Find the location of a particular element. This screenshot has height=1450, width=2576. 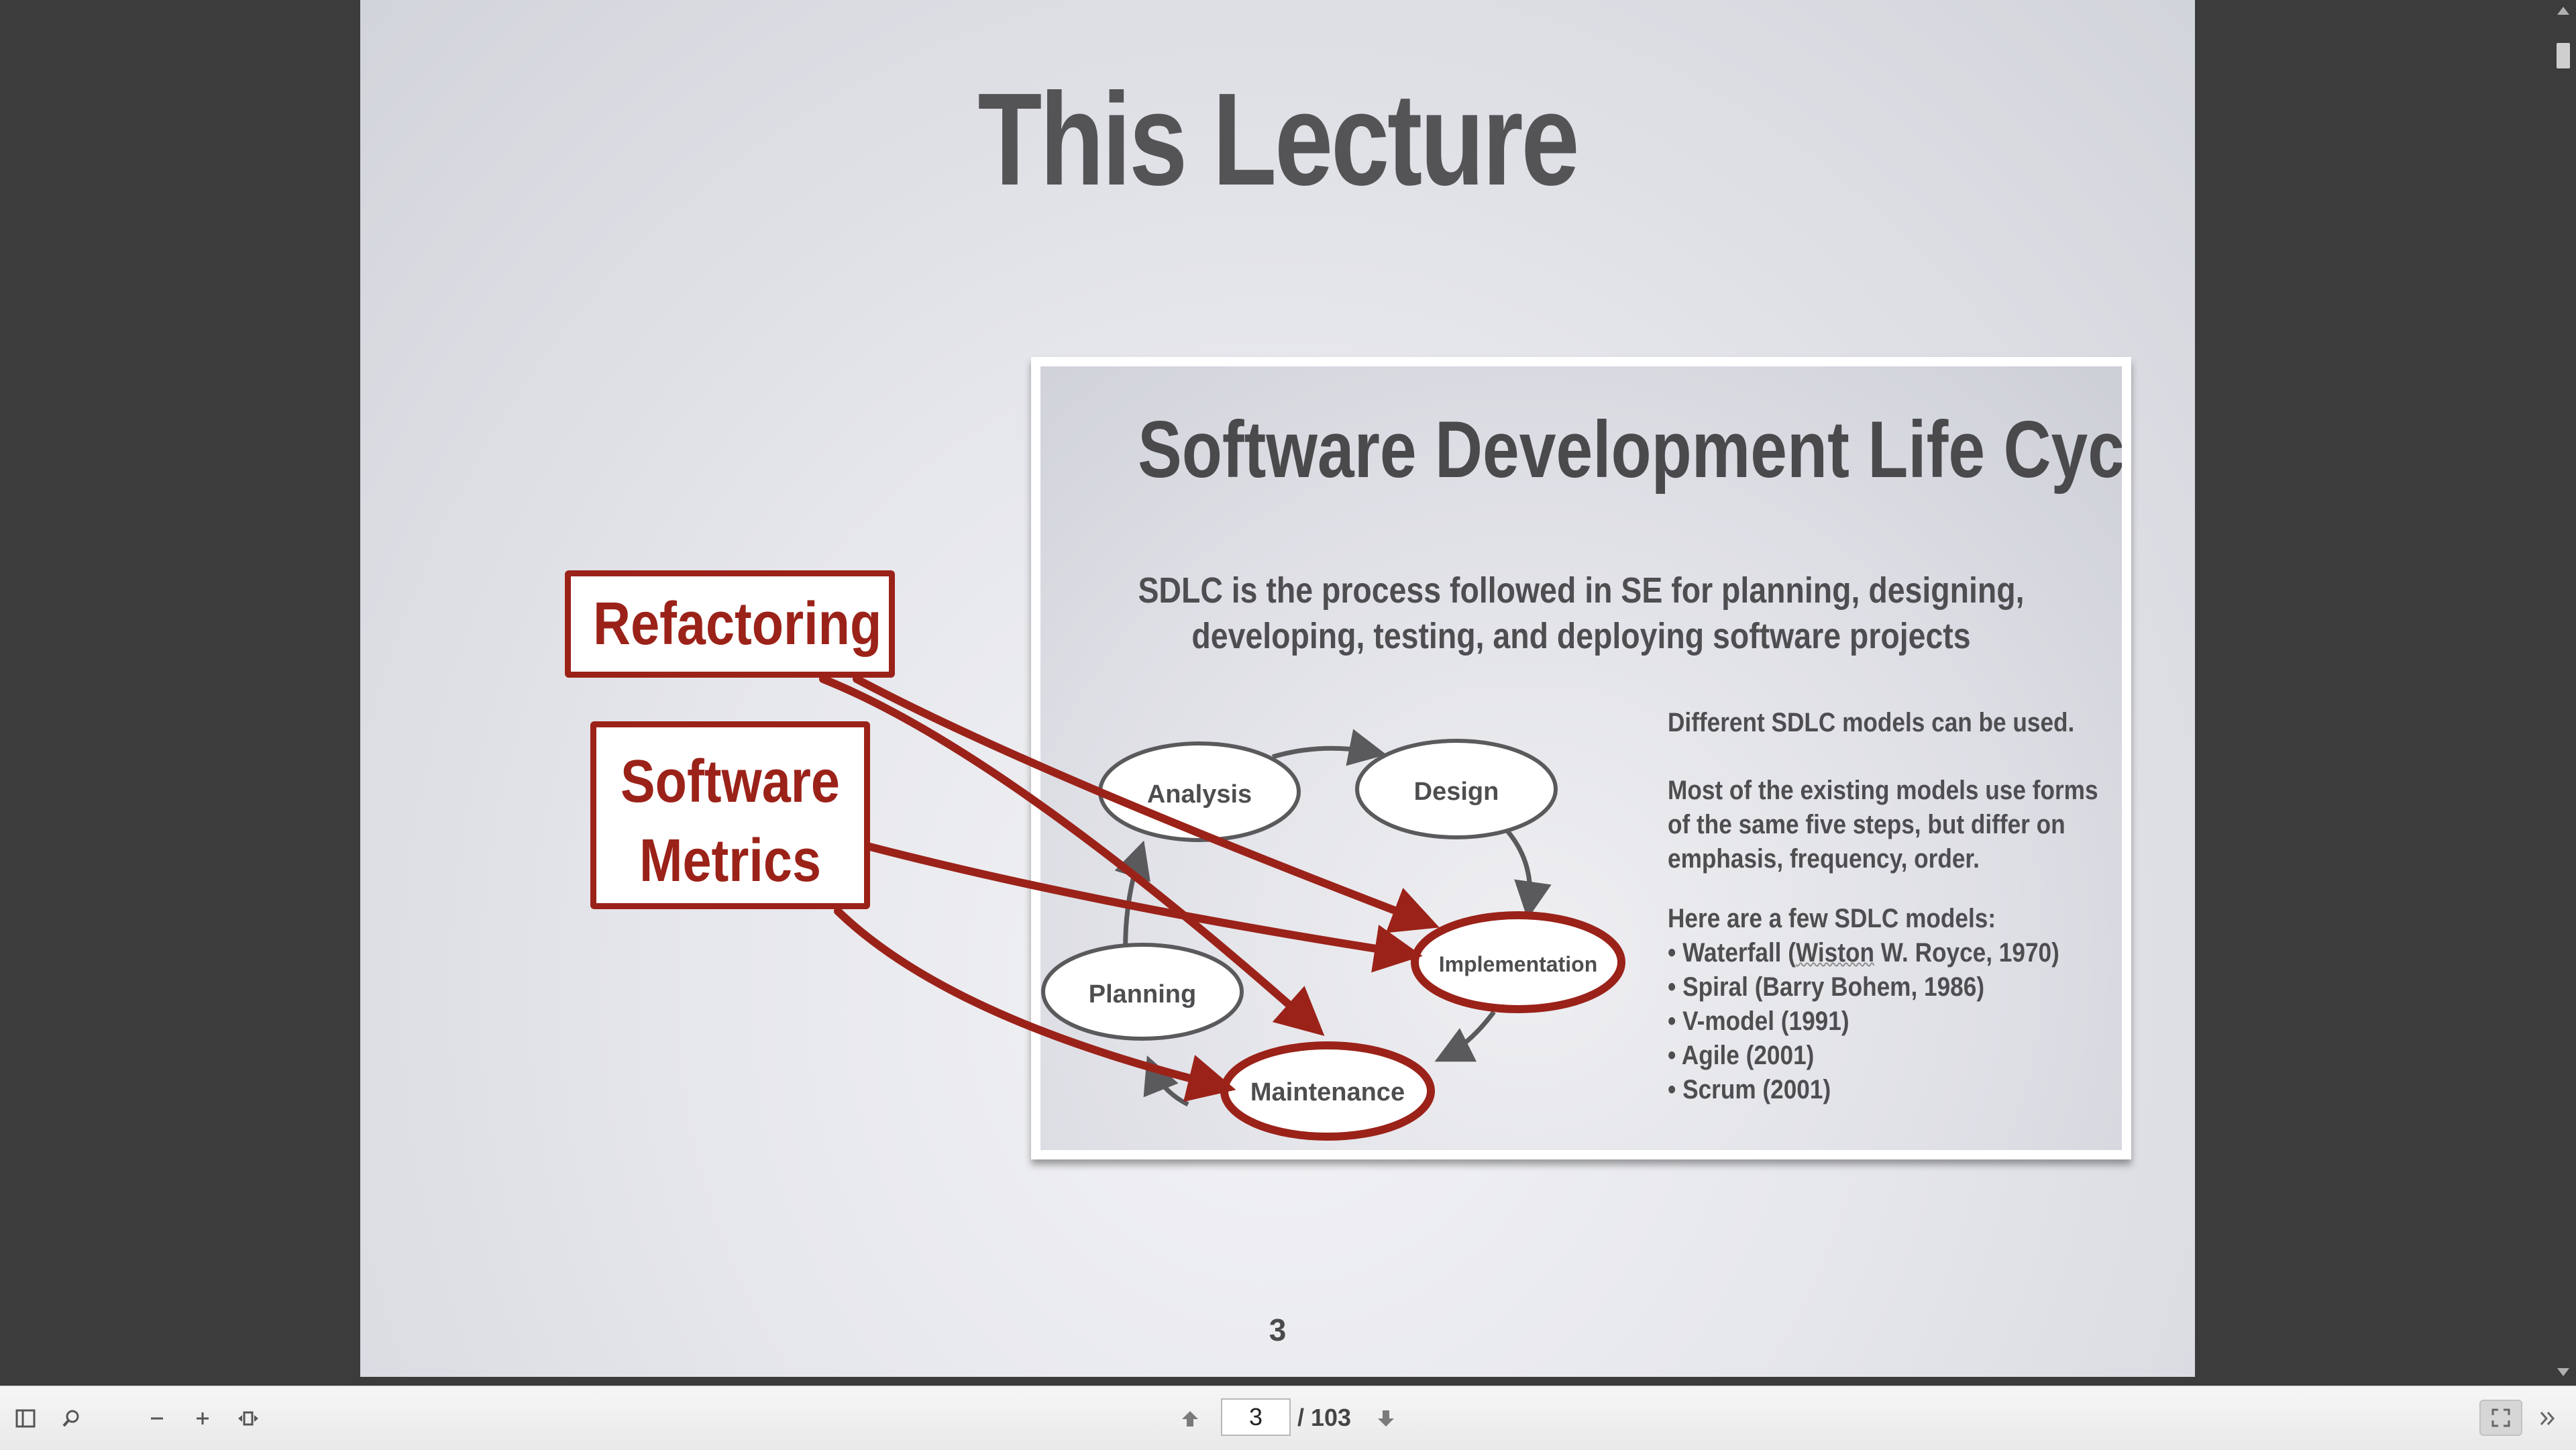

planning-label: Planning is located at coordinates (1142, 994).